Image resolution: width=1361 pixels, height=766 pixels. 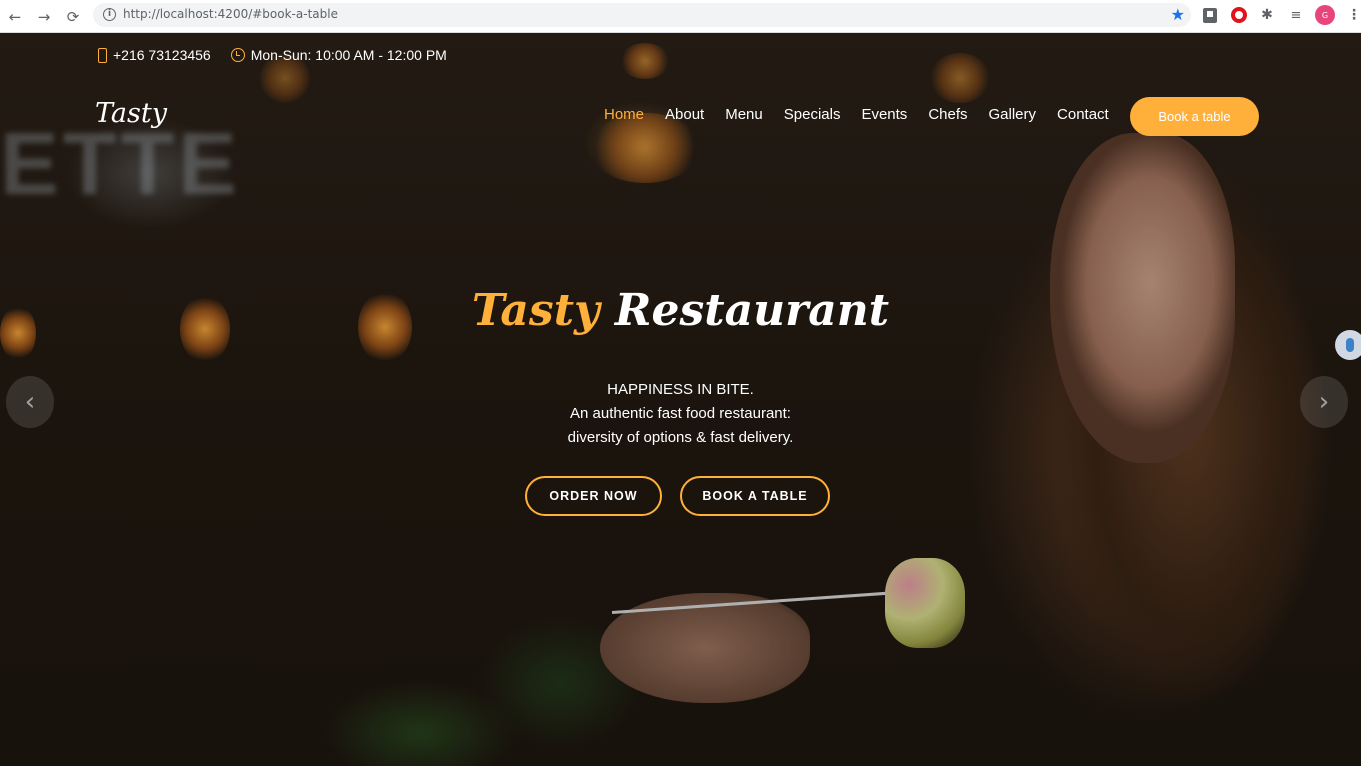 I want to click on clock-icon, so click(x=237, y=55).